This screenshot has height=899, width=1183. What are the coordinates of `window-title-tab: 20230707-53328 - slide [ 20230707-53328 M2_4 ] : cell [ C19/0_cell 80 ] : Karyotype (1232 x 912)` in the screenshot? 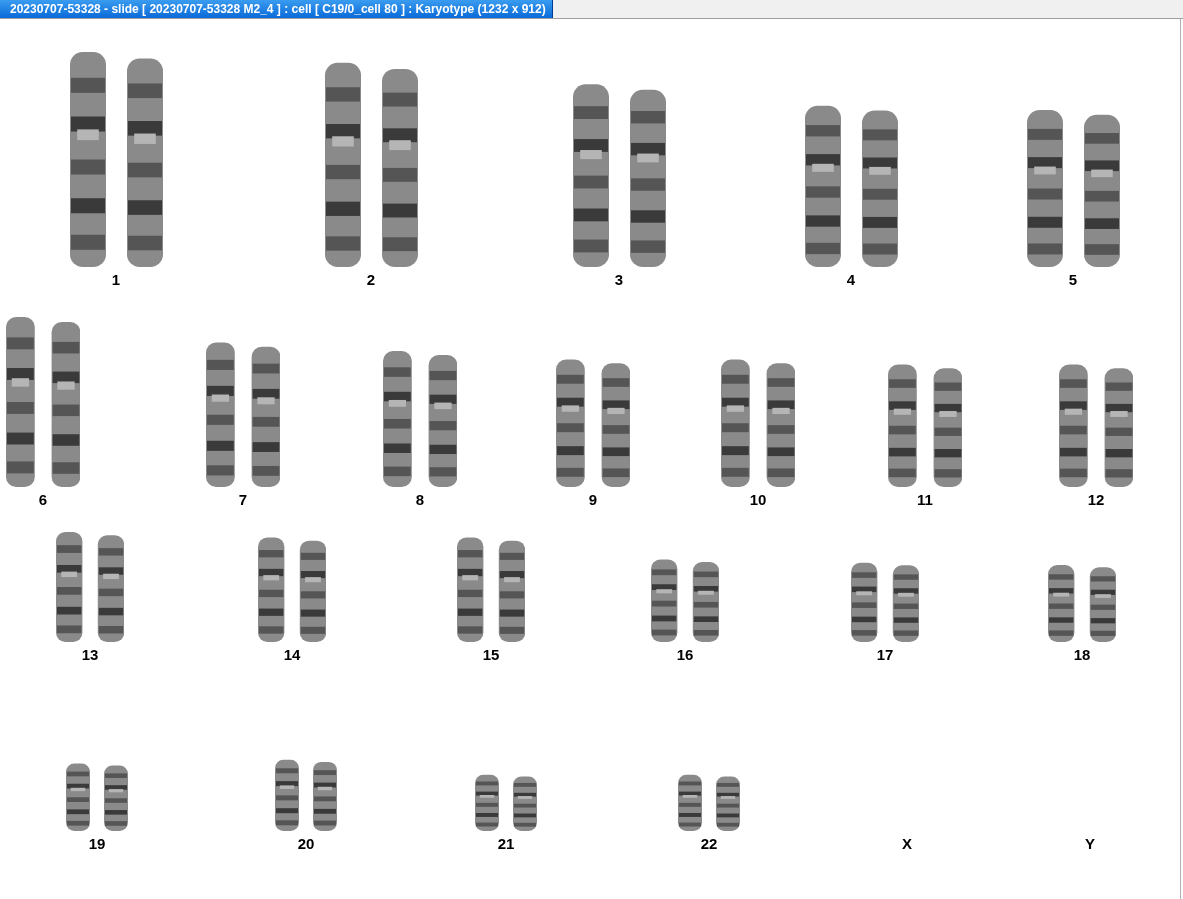 It's located at (276, 9).